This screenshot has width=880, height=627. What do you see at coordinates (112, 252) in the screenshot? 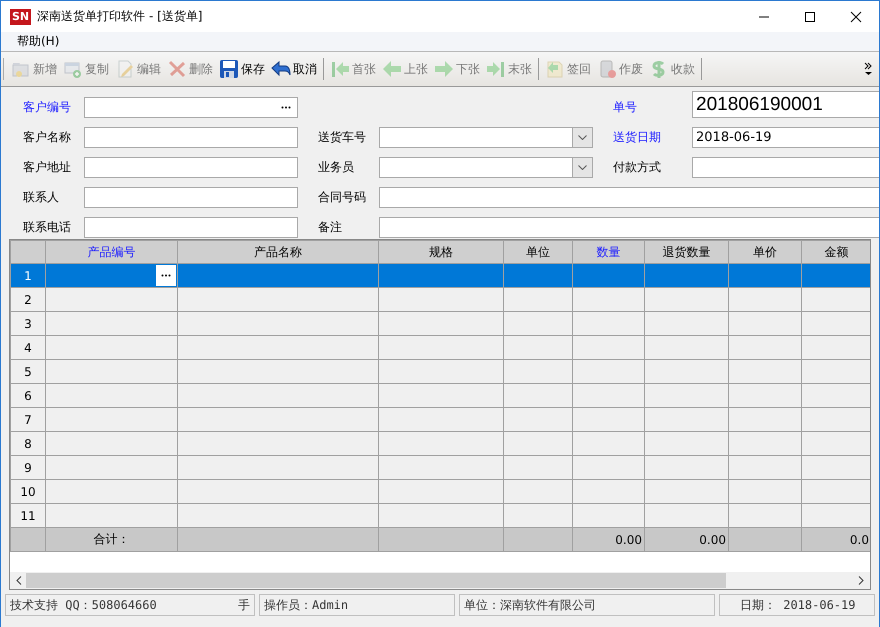
I see `column-header: 产品编号` at bounding box center [112, 252].